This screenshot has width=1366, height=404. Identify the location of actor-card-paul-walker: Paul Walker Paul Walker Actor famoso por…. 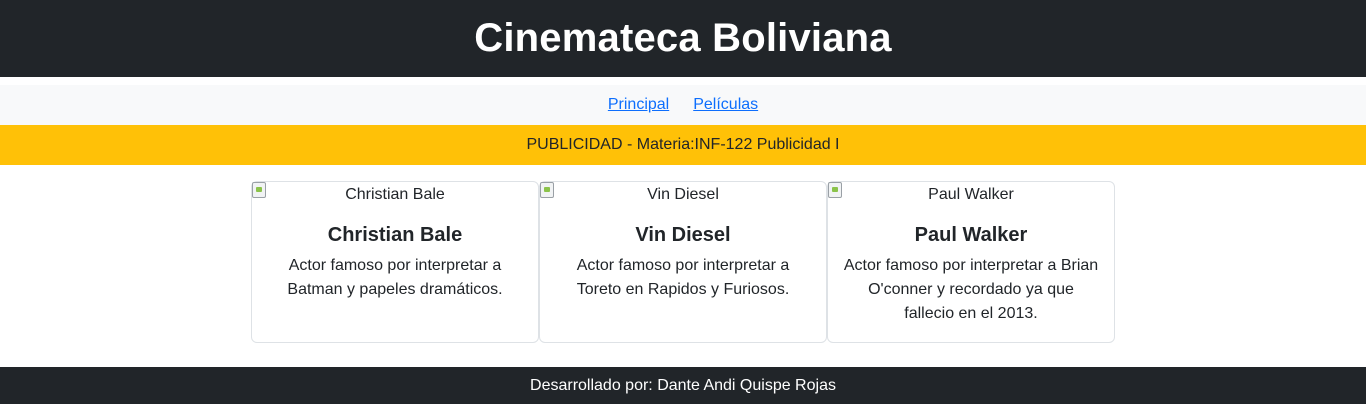
(971, 262).